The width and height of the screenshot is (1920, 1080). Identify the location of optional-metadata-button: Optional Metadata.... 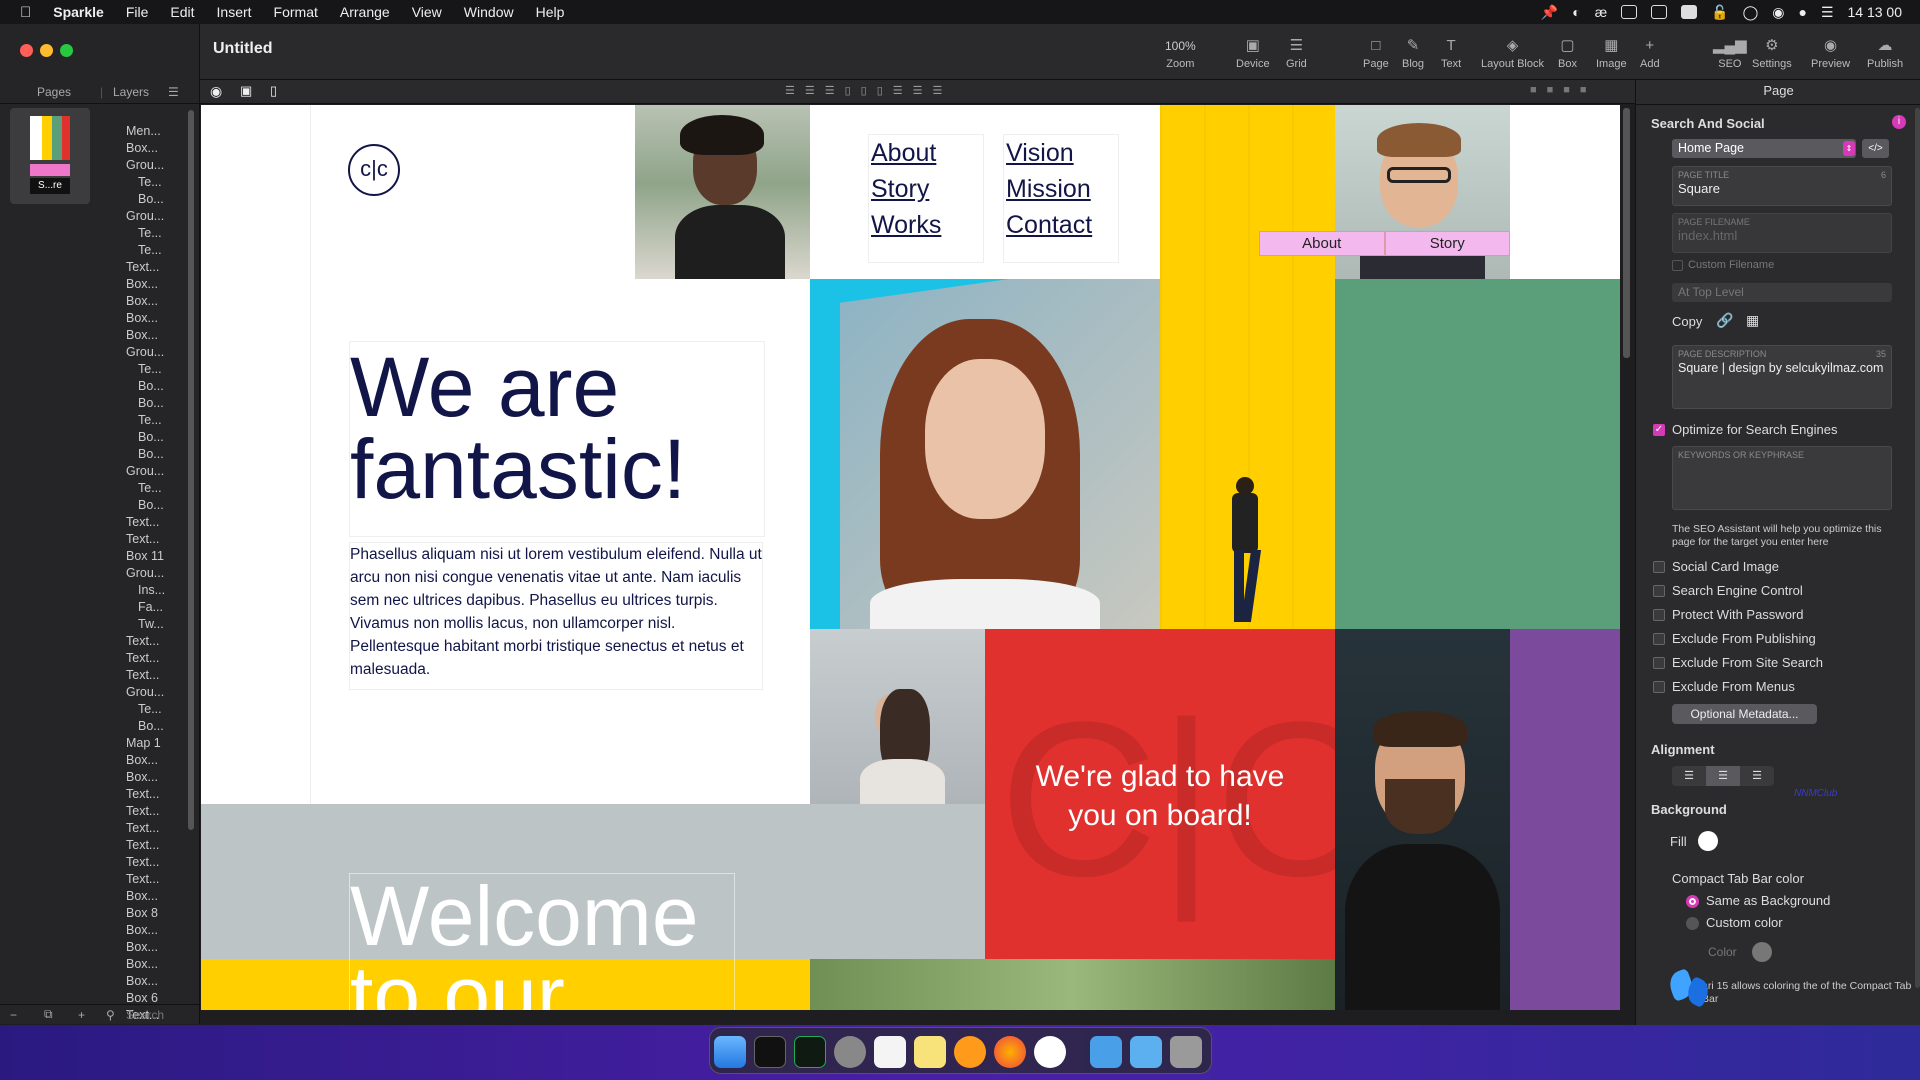
(1744, 714).